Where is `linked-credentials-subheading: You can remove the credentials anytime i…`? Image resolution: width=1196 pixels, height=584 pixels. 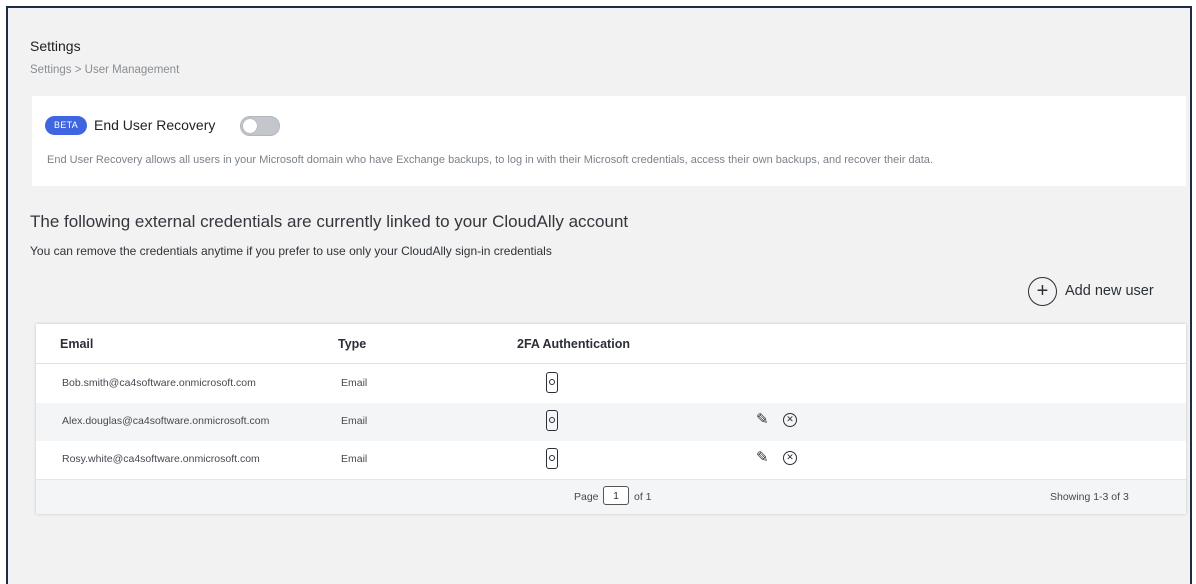 linked-credentials-subheading: You can remove the credentials anytime i… is located at coordinates (291, 251).